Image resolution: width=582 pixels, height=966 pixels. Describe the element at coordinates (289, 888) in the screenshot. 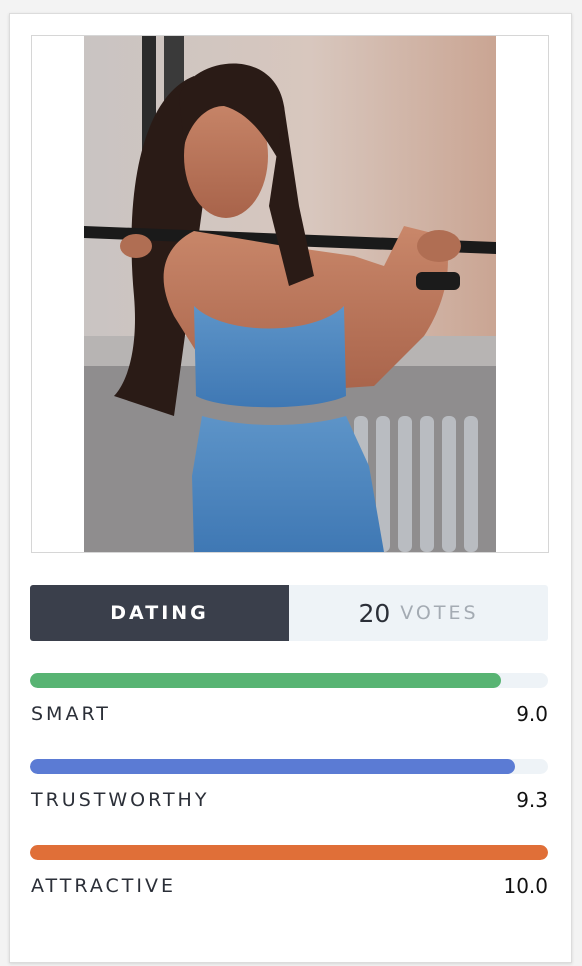

I see `metric-attractive: ATTRACTIVE 10.0` at that location.